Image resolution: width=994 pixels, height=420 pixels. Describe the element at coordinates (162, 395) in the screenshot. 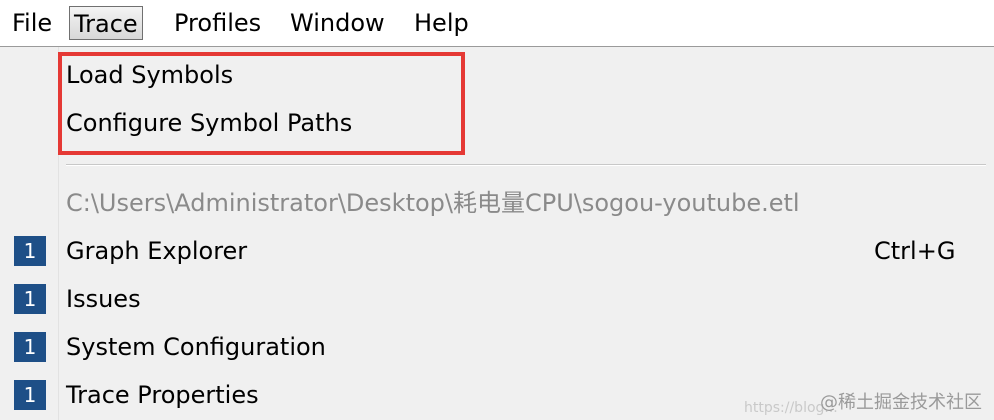

I see `trace-properties-item: Trace Properties` at that location.